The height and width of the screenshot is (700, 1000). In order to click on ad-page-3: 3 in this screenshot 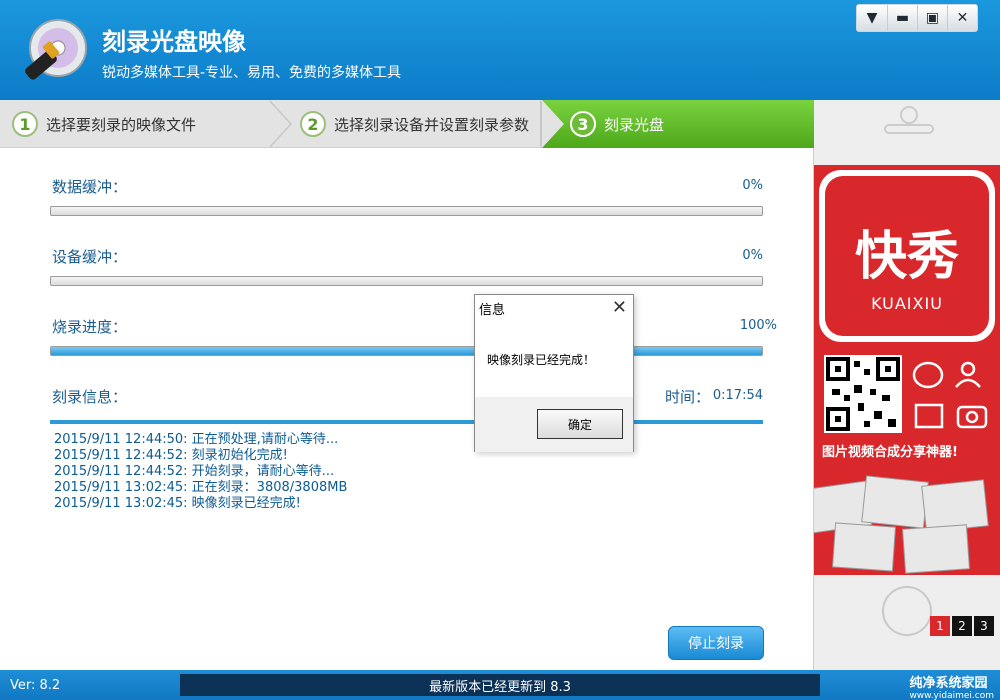, I will do `click(984, 626)`.